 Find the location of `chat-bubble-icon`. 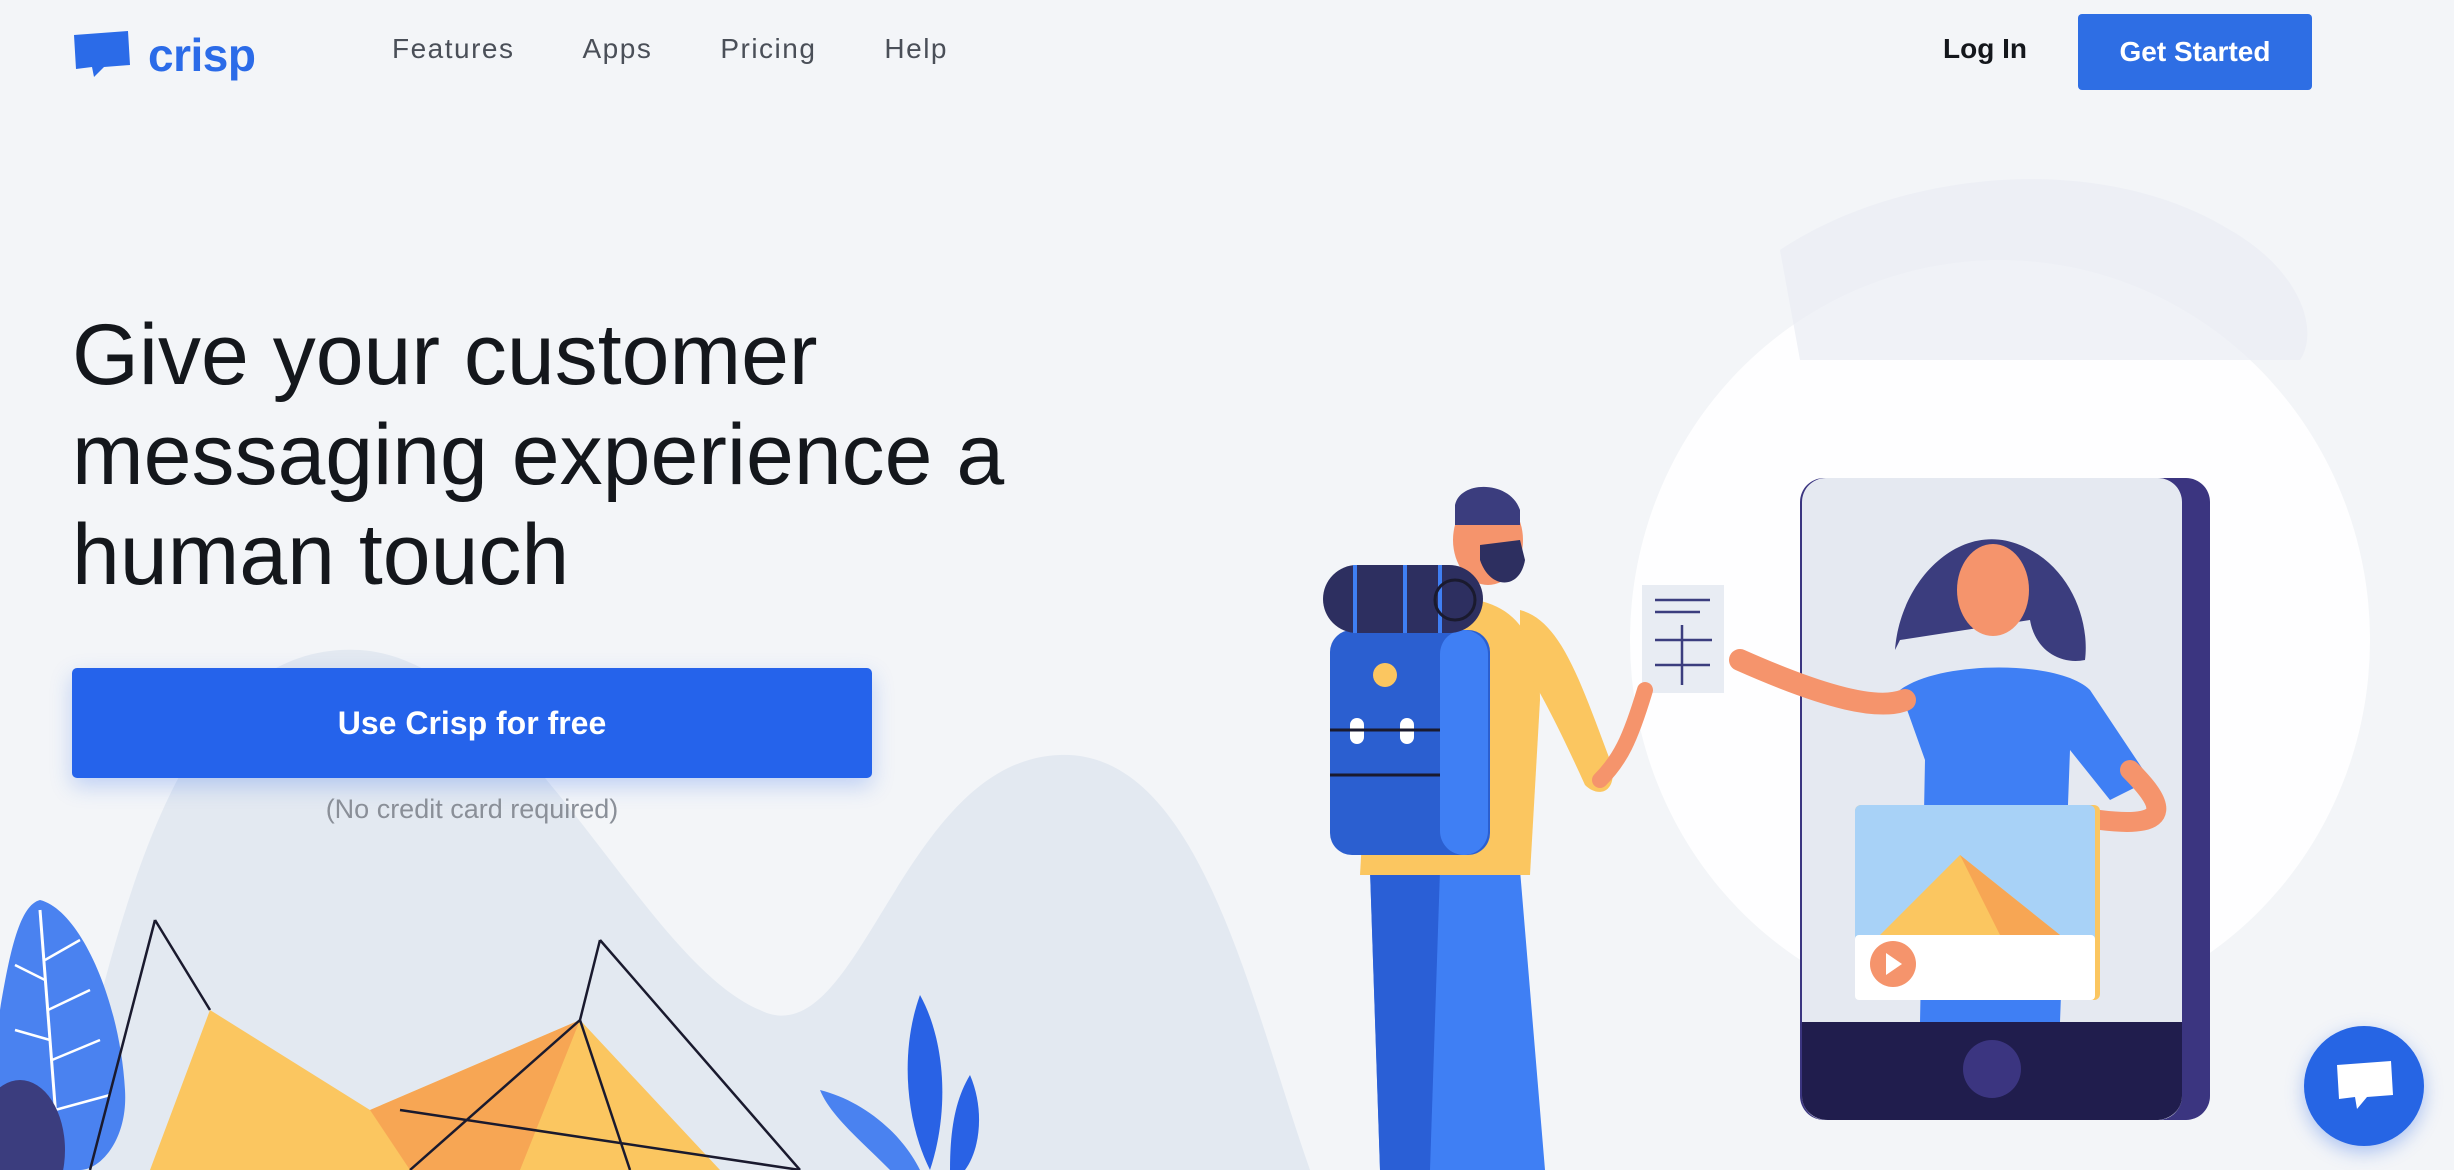

chat-bubble-icon is located at coordinates (2365, 1085).